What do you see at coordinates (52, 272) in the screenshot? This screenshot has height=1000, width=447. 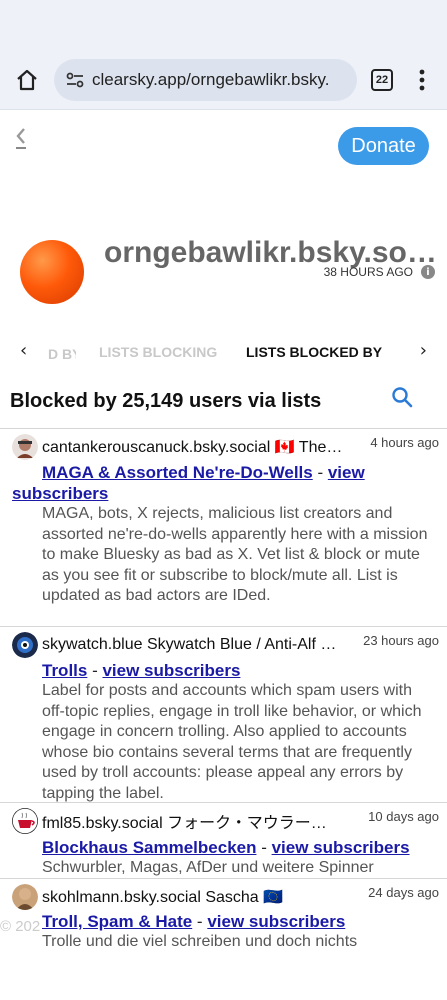 I see `avatar` at bounding box center [52, 272].